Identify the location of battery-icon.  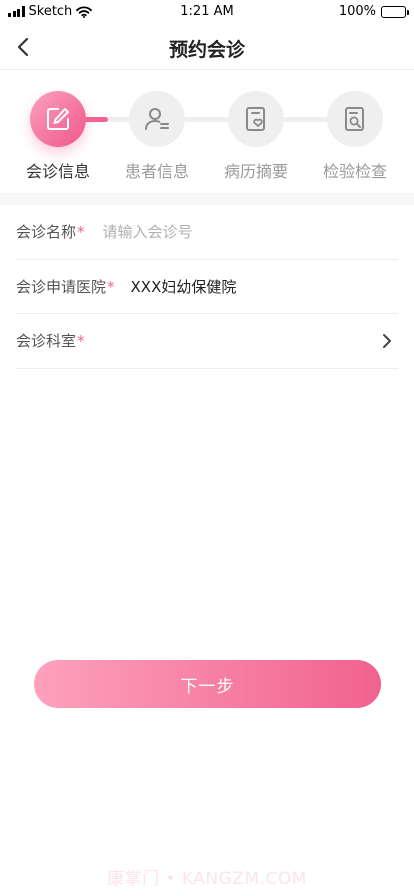
(395, 11).